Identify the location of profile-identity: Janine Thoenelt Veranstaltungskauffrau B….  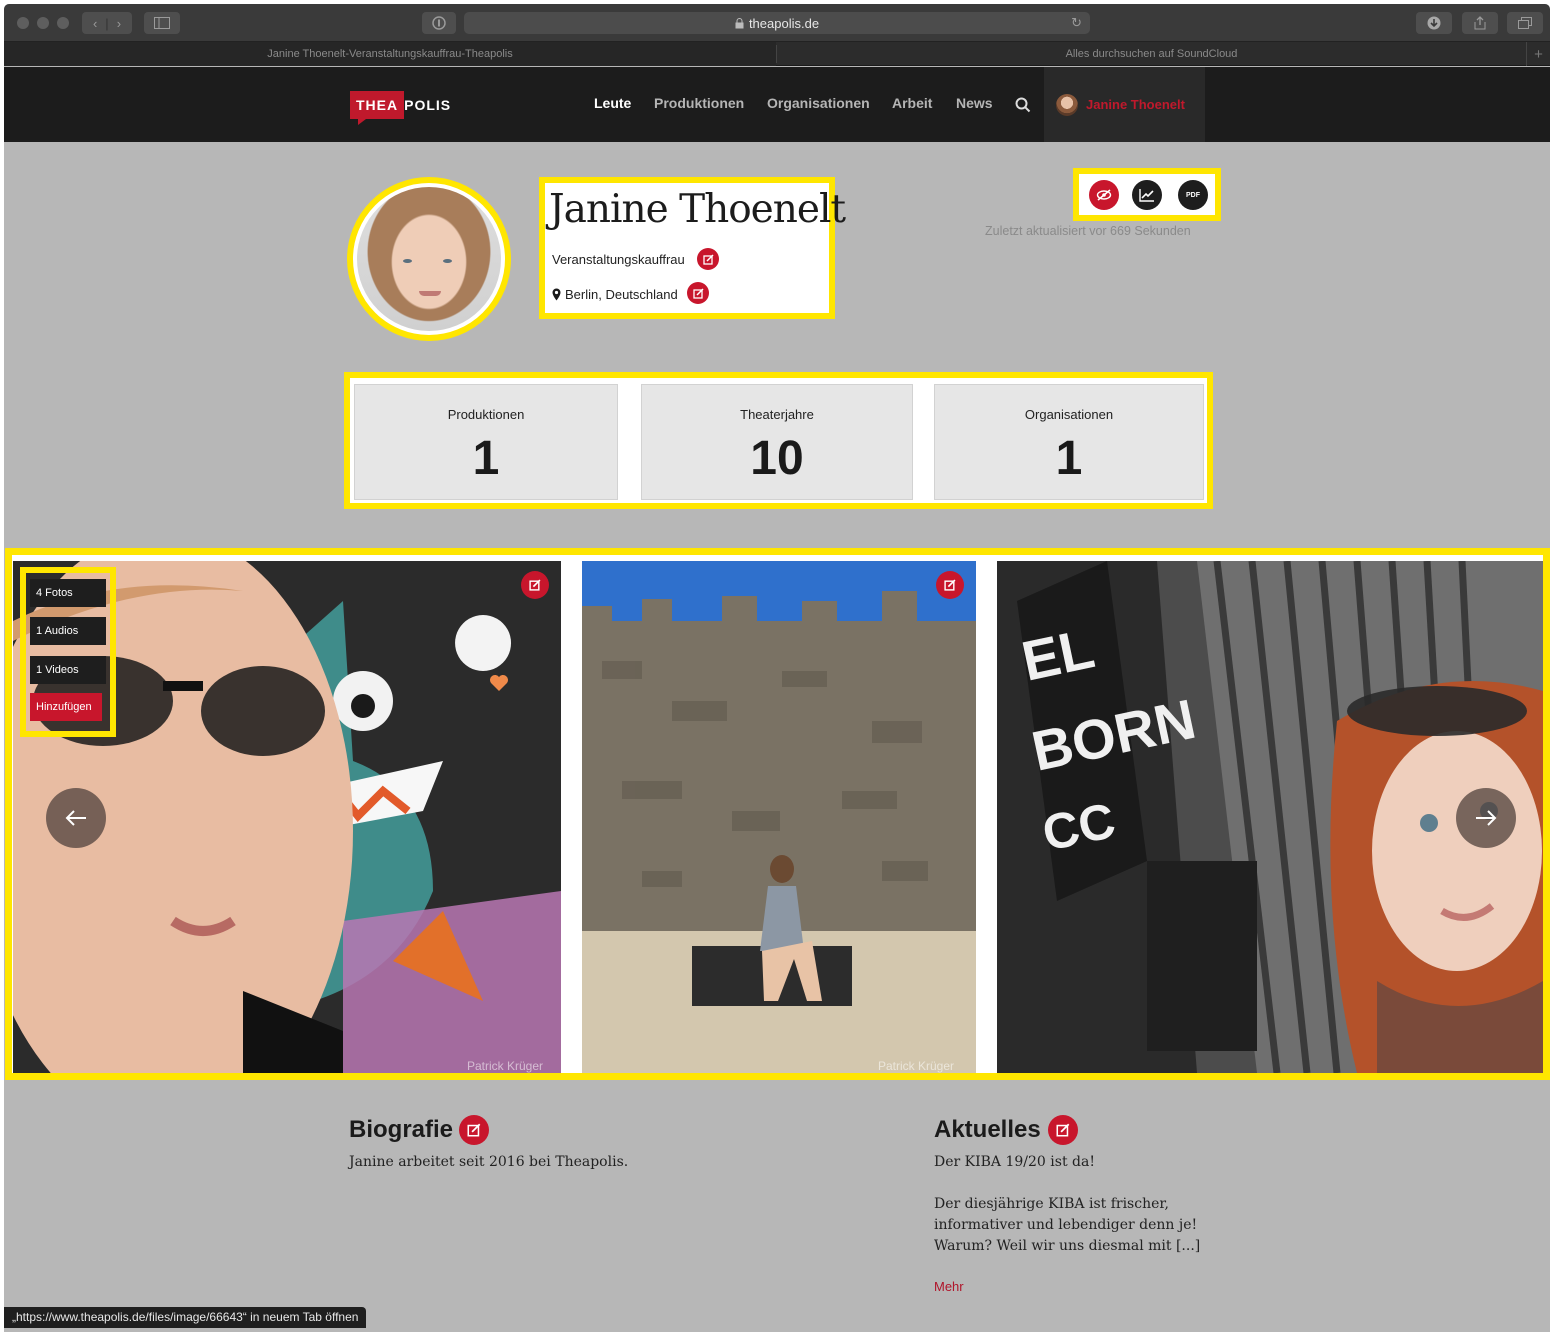
(692, 248).